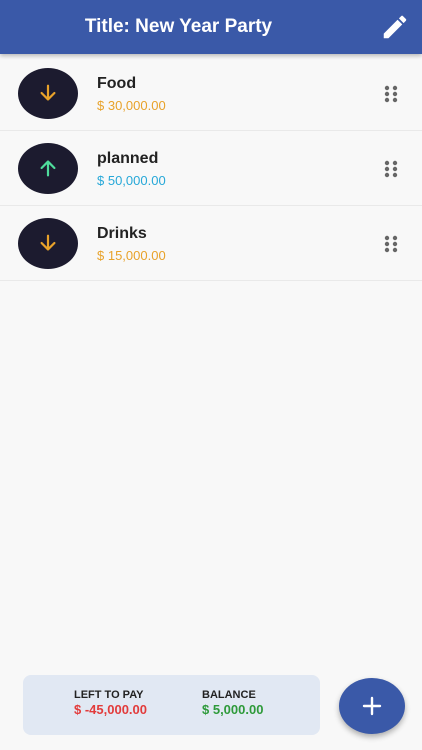  I want to click on item-name: planned, so click(128, 158).